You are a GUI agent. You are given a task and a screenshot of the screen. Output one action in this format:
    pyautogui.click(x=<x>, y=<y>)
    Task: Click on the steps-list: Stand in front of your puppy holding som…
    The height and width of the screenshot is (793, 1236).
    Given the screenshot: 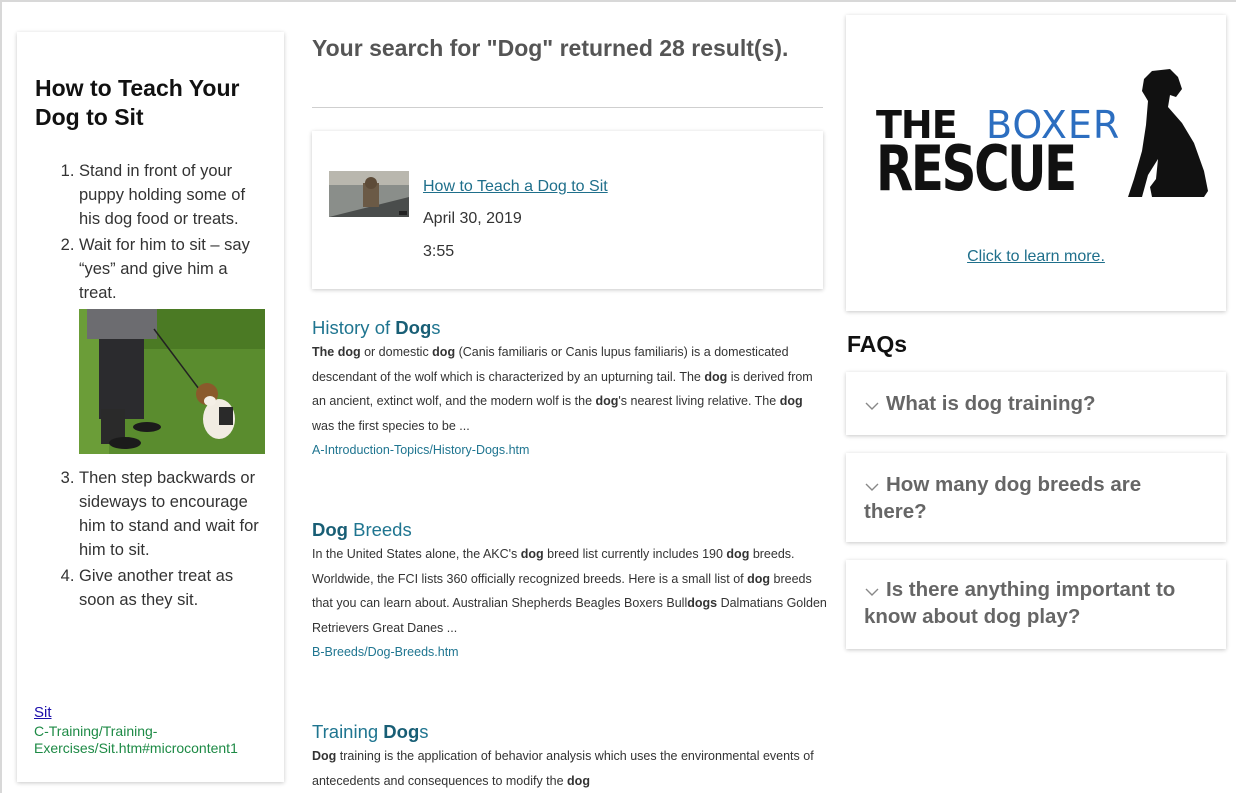 What is the action you would take?
    pyautogui.click(x=142, y=386)
    